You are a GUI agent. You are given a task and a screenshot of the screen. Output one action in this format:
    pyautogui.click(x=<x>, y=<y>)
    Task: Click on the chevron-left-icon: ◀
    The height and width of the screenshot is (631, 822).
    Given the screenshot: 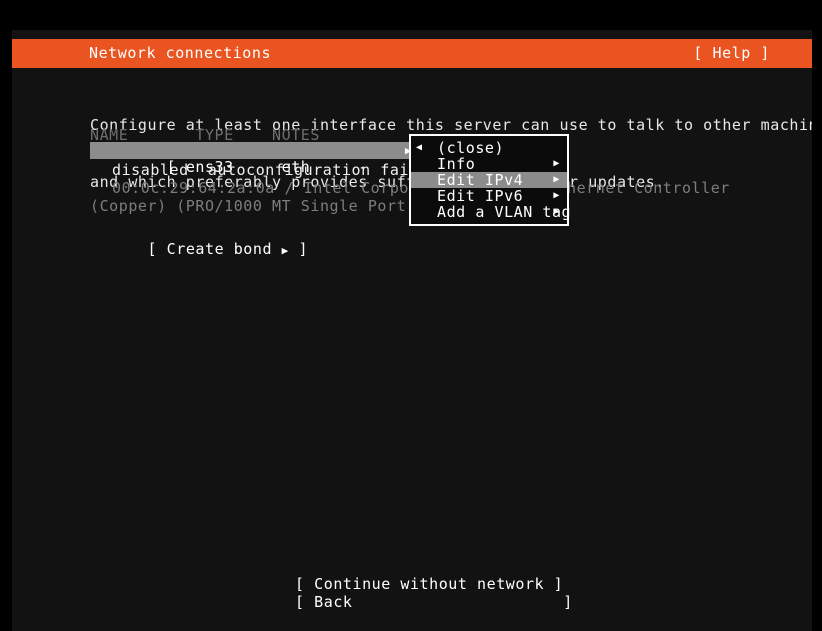 What is the action you would take?
    pyautogui.click(x=419, y=147)
    